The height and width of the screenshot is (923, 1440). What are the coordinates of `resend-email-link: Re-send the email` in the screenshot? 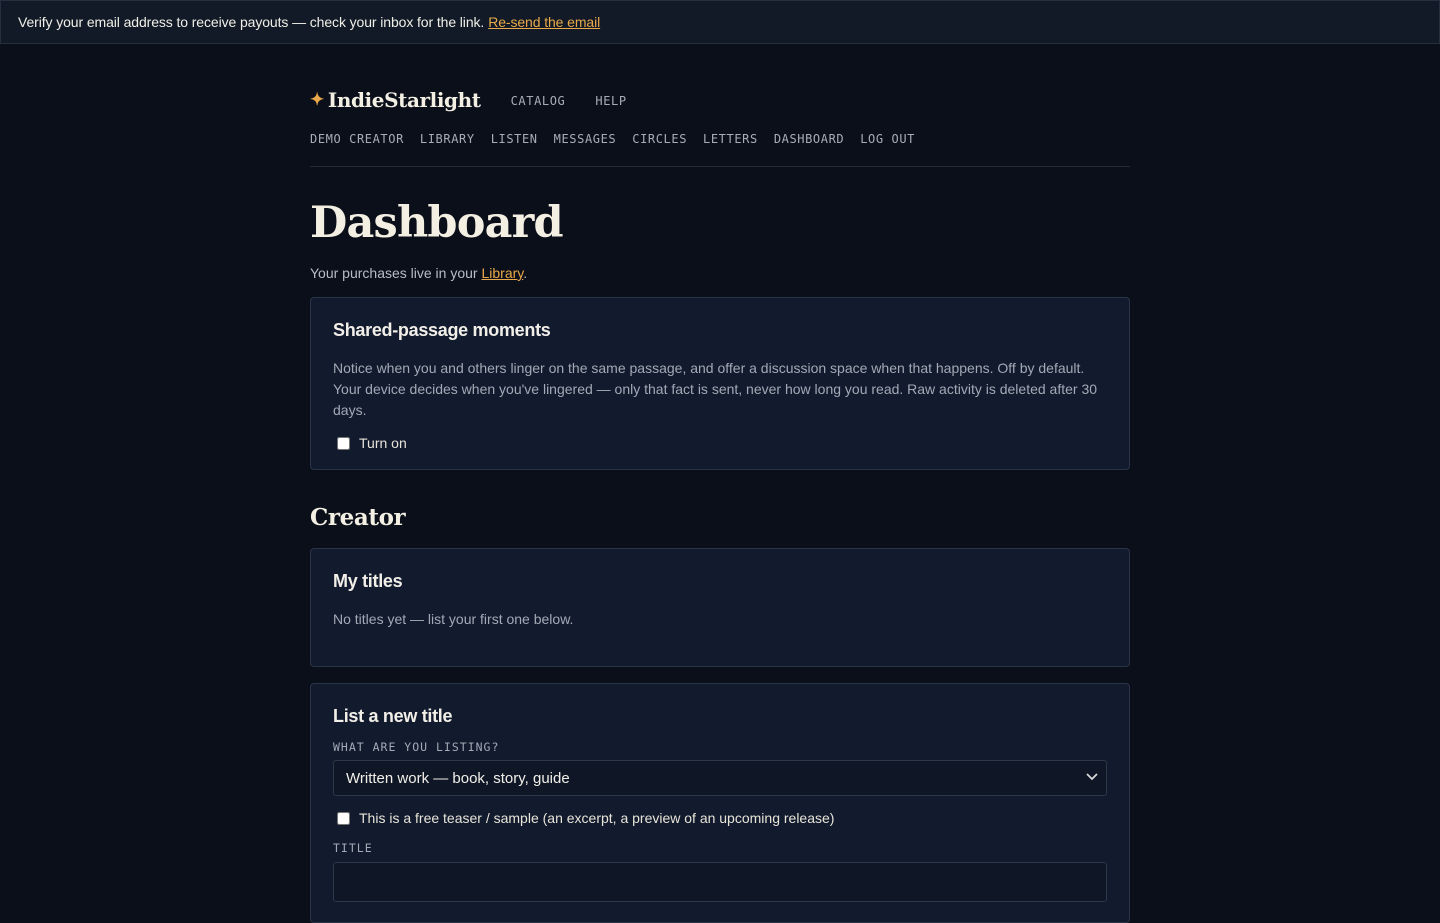 It's located at (544, 22).